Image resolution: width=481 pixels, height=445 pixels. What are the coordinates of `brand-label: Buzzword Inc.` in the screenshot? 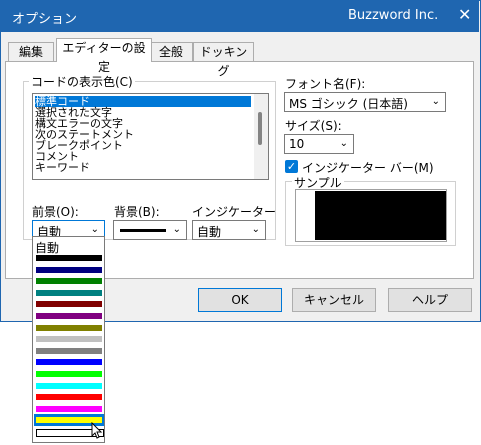 It's located at (393, 15).